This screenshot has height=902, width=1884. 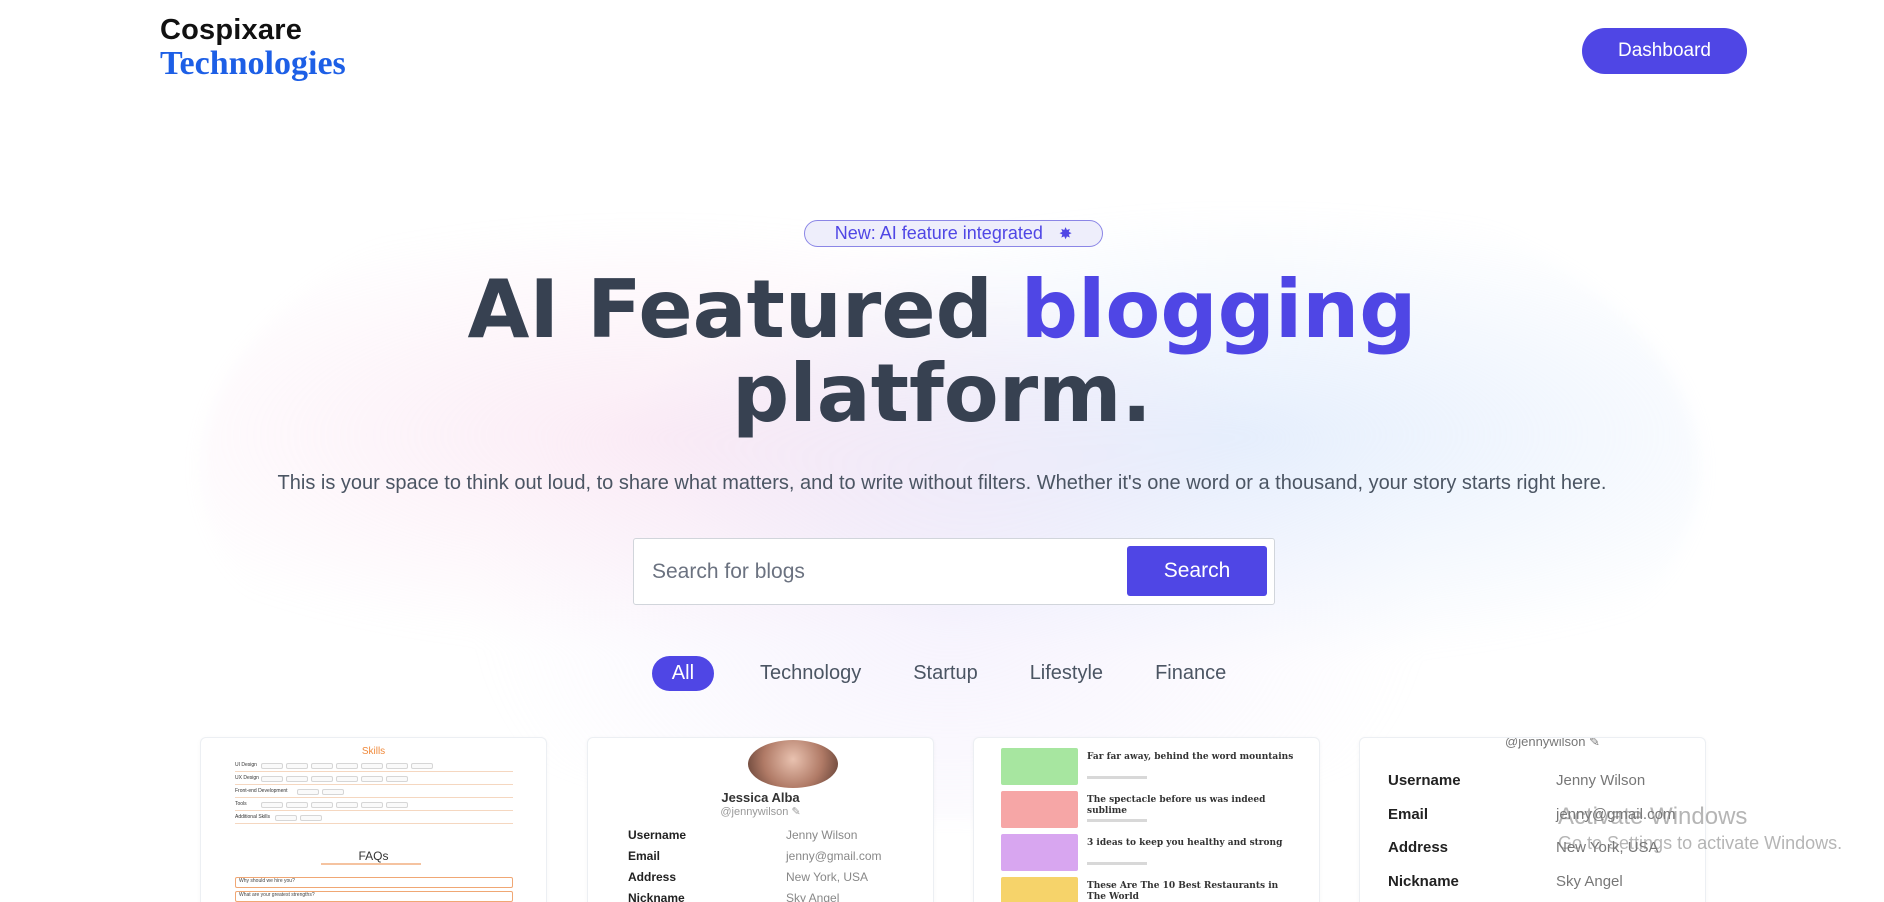 I want to click on tab-startup: Startup, so click(x=945, y=673).